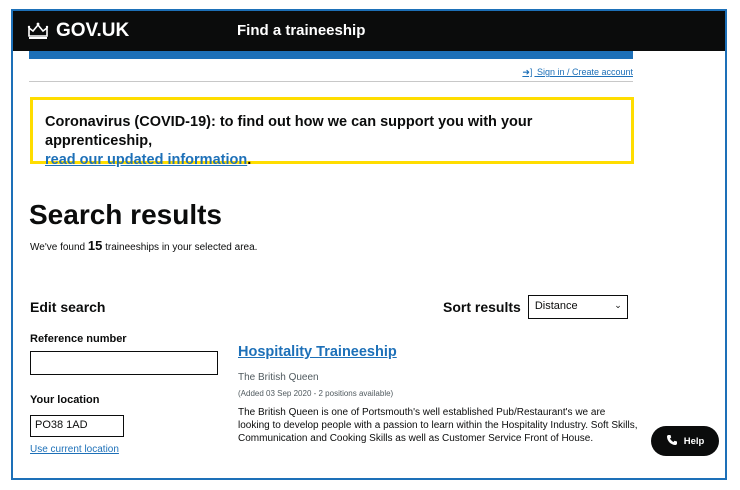 Image resolution: width=740 pixels, height=490 pixels. What do you see at coordinates (556, 306) in the screenshot?
I see `sort-selected-value: Distance` at bounding box center [556, 306].